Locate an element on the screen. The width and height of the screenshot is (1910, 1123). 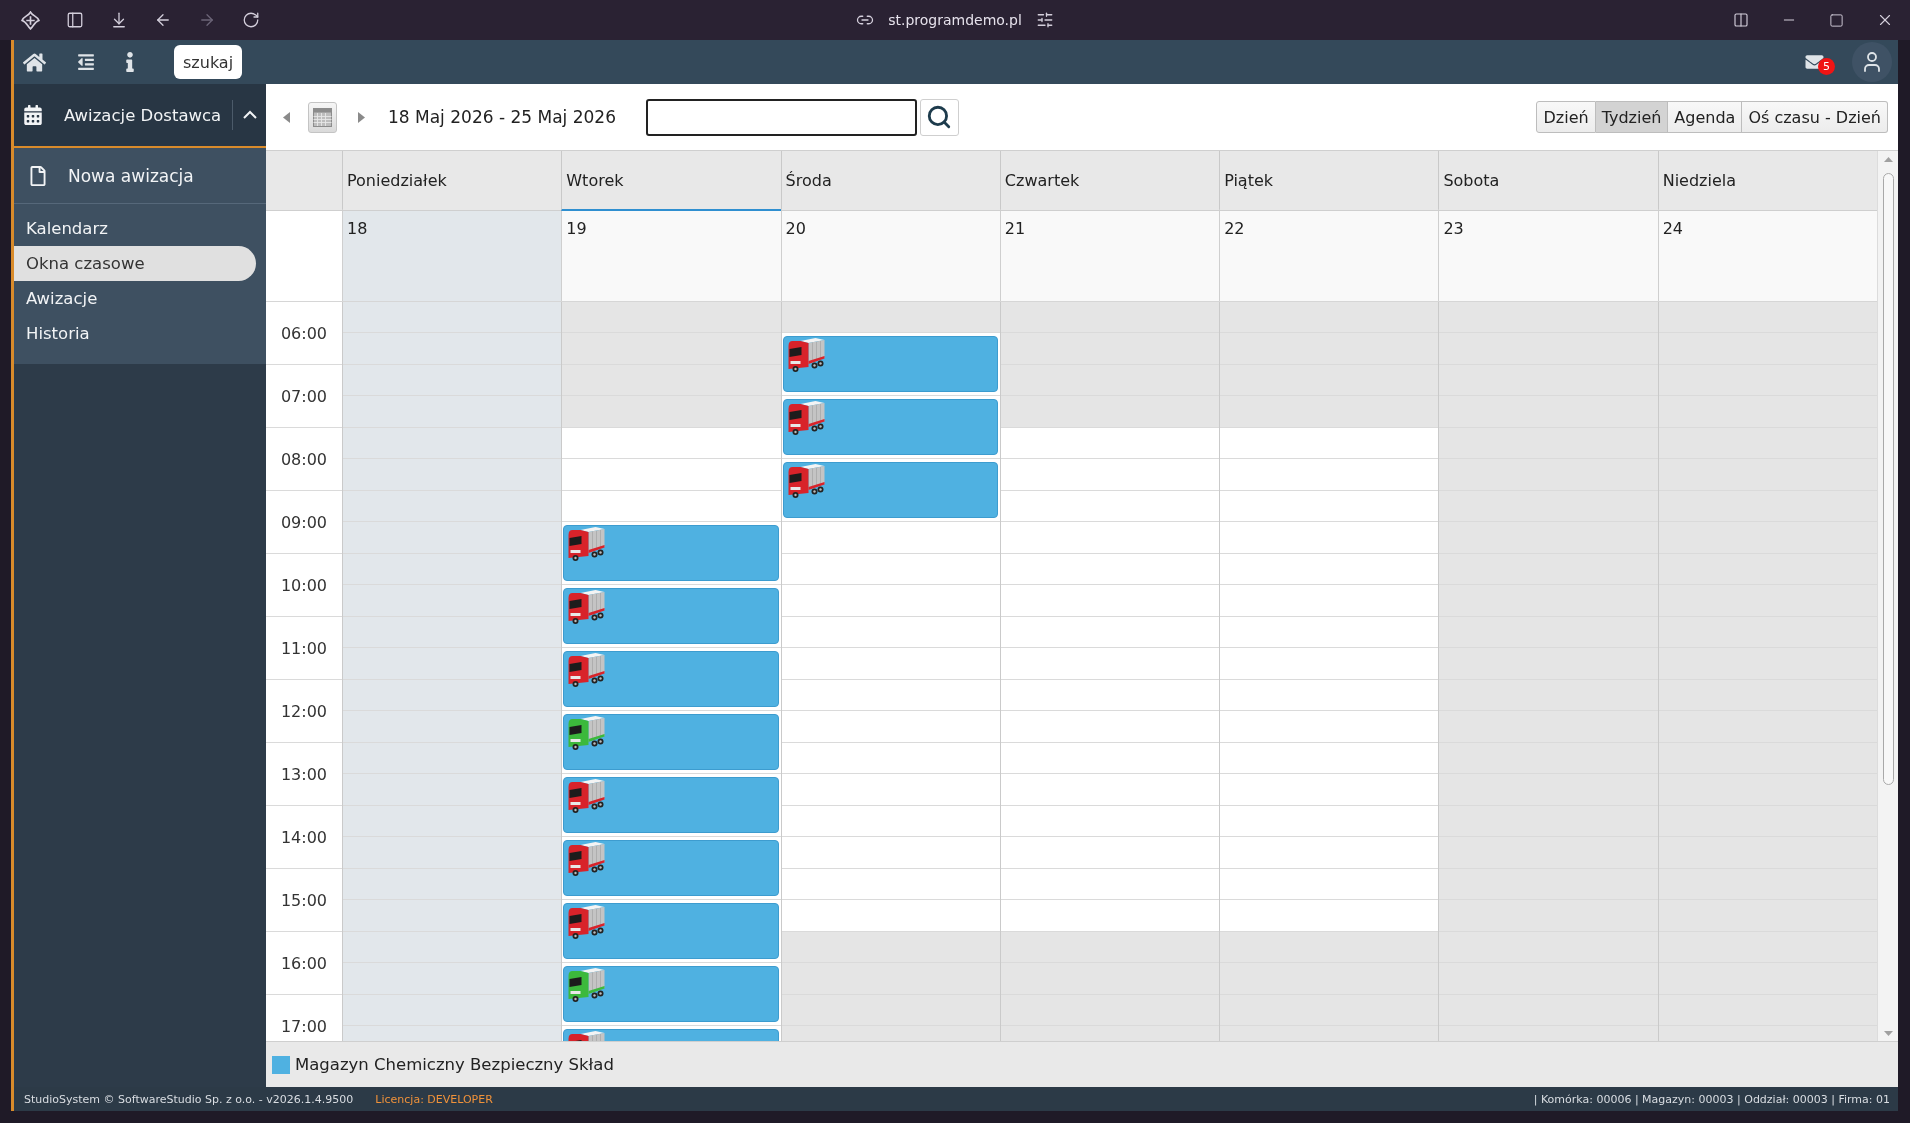
sidebar-item: Historia is located at coordinates (135, 333).